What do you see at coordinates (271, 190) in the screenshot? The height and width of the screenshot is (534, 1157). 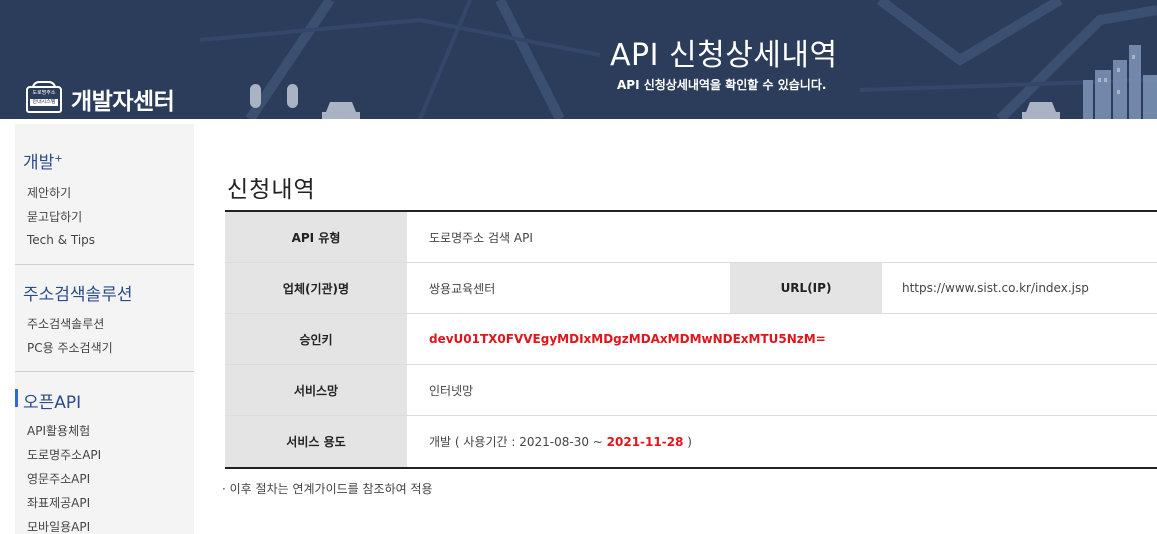 I see `section-title: 신청내역` at bounding box center [271, 190].